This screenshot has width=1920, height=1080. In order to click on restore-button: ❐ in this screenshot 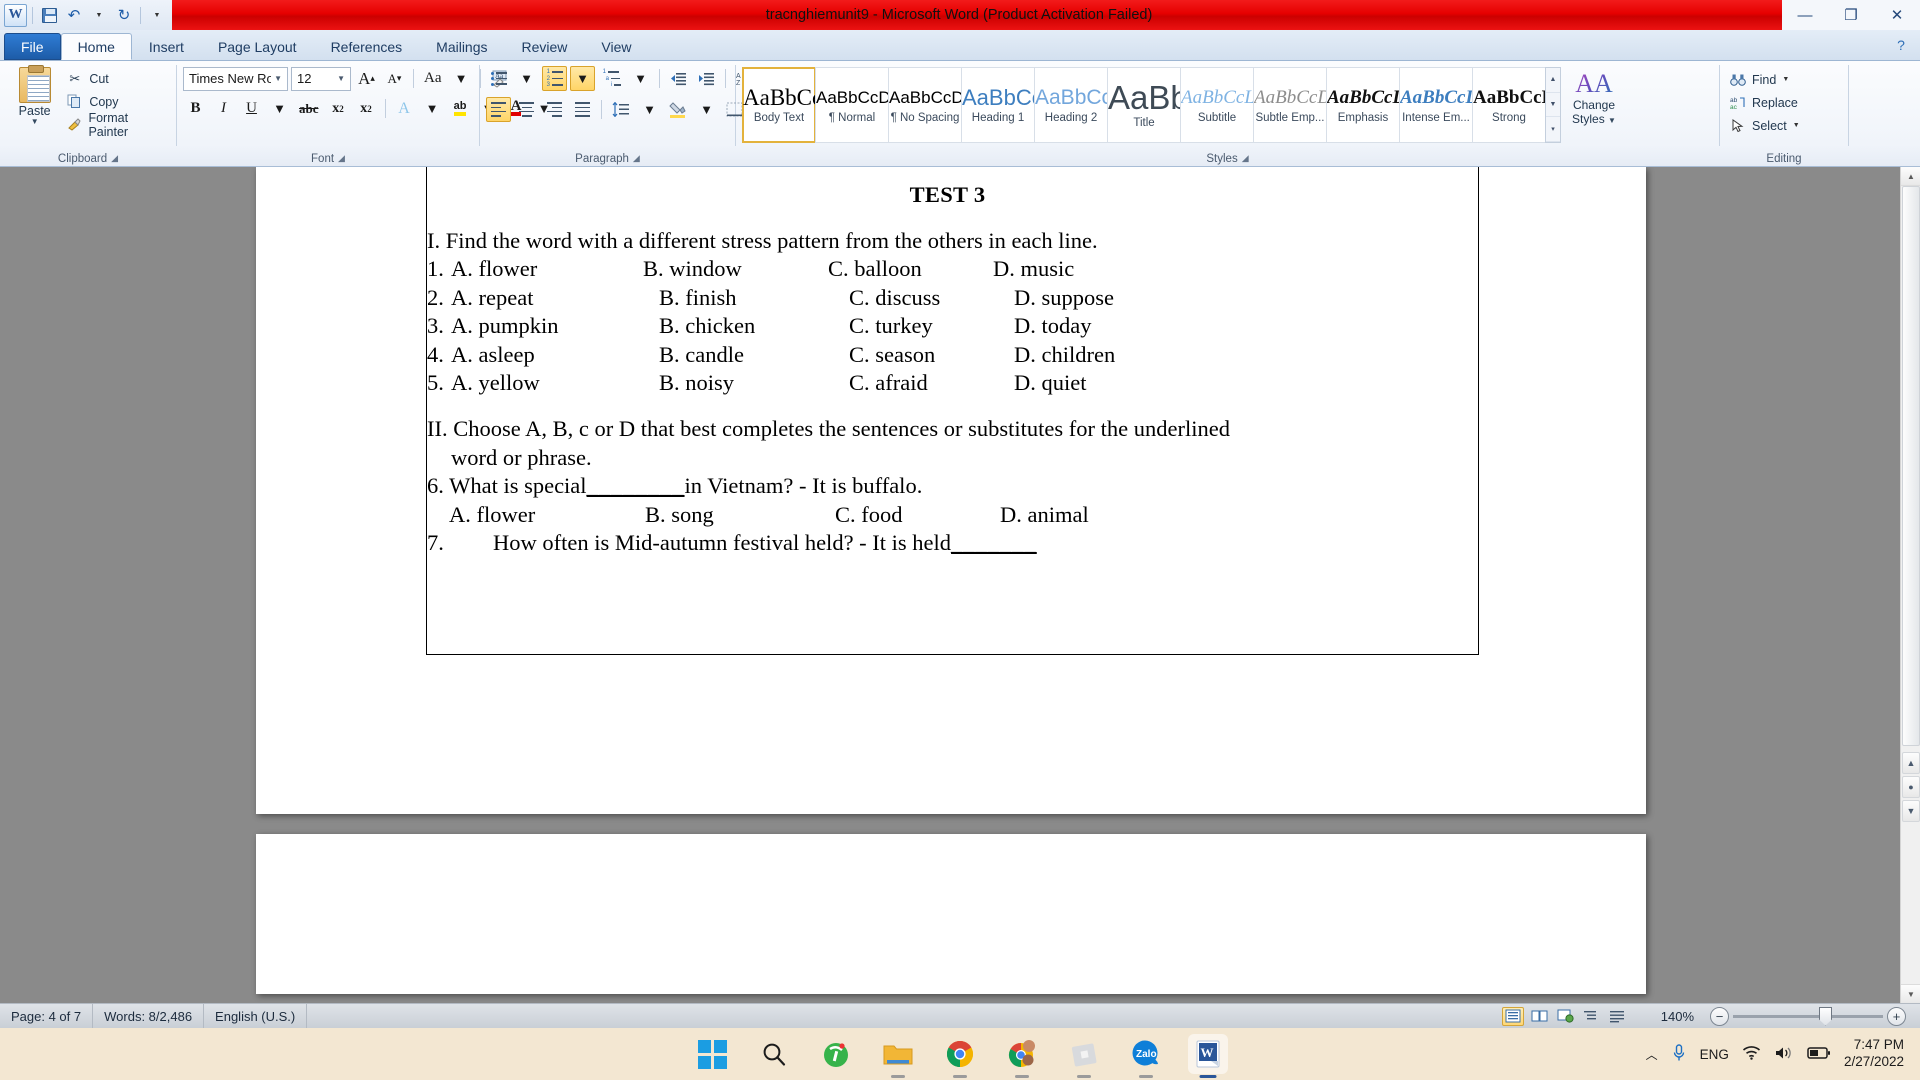, I will do `click(1851, 15)`.